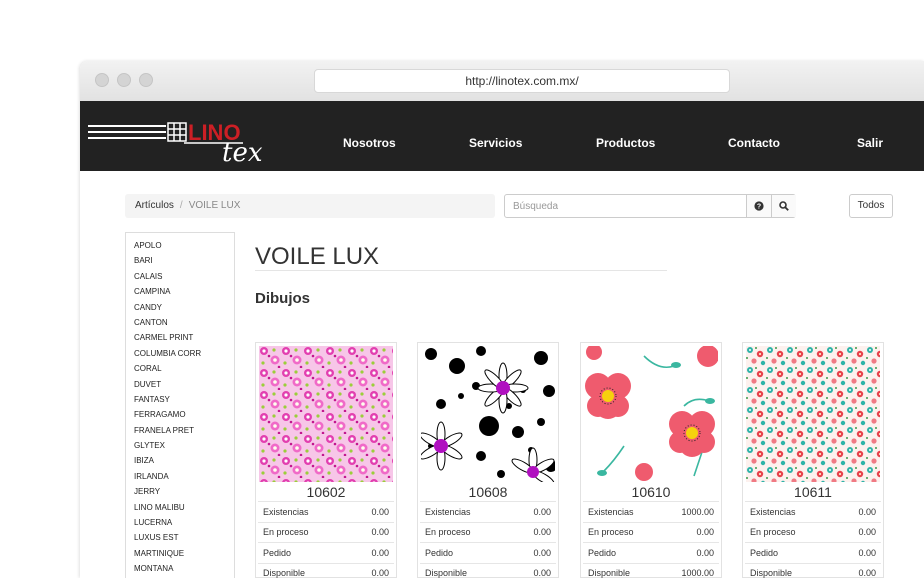 The width and height of the screenshot is (924, 578). I want to click on search-help-button: ?, so click(758, 206).